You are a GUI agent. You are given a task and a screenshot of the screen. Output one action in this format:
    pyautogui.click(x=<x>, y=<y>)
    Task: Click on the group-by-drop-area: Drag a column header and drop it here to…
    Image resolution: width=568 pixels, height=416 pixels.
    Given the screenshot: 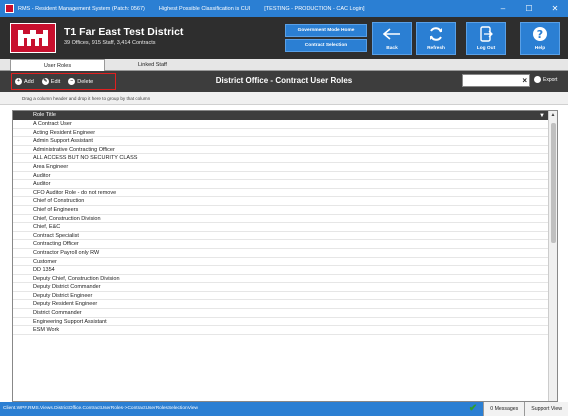 What is the action you would take?
    pyautogui.click(x=284, y=98)
    